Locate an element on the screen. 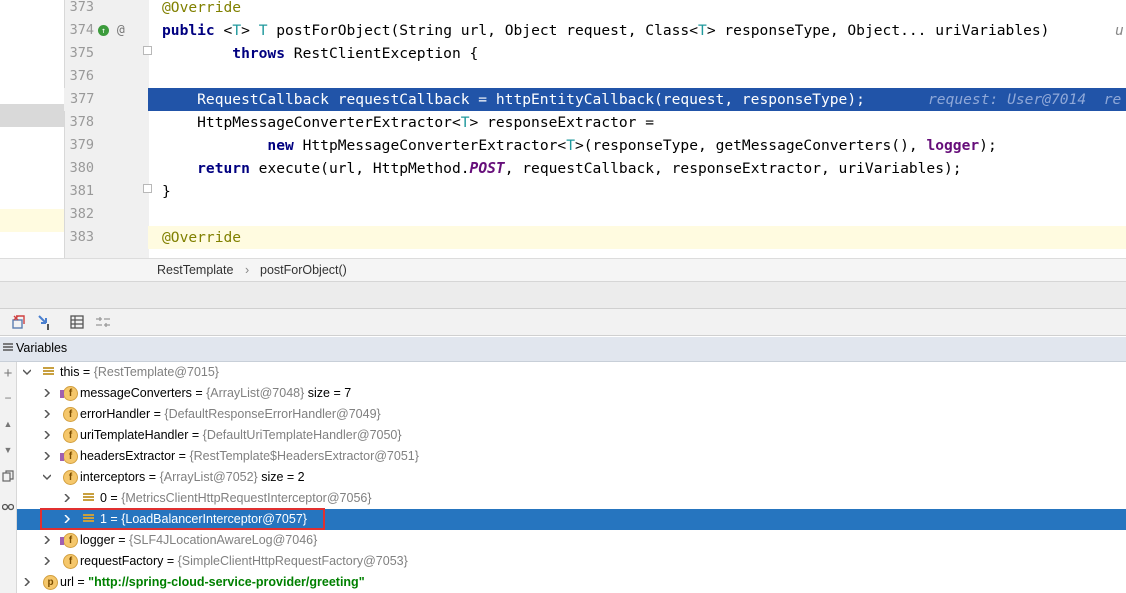 The width and height of the screenshot is (1126, 593). line-number: 382 is located at coordinates (79, 214).